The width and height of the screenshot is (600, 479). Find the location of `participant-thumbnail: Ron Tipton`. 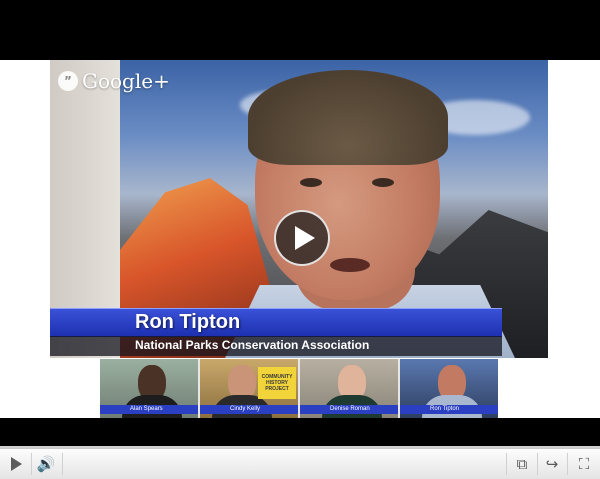

participant-thumbnail: Ron Tipton is located at coordinates (449, 388).